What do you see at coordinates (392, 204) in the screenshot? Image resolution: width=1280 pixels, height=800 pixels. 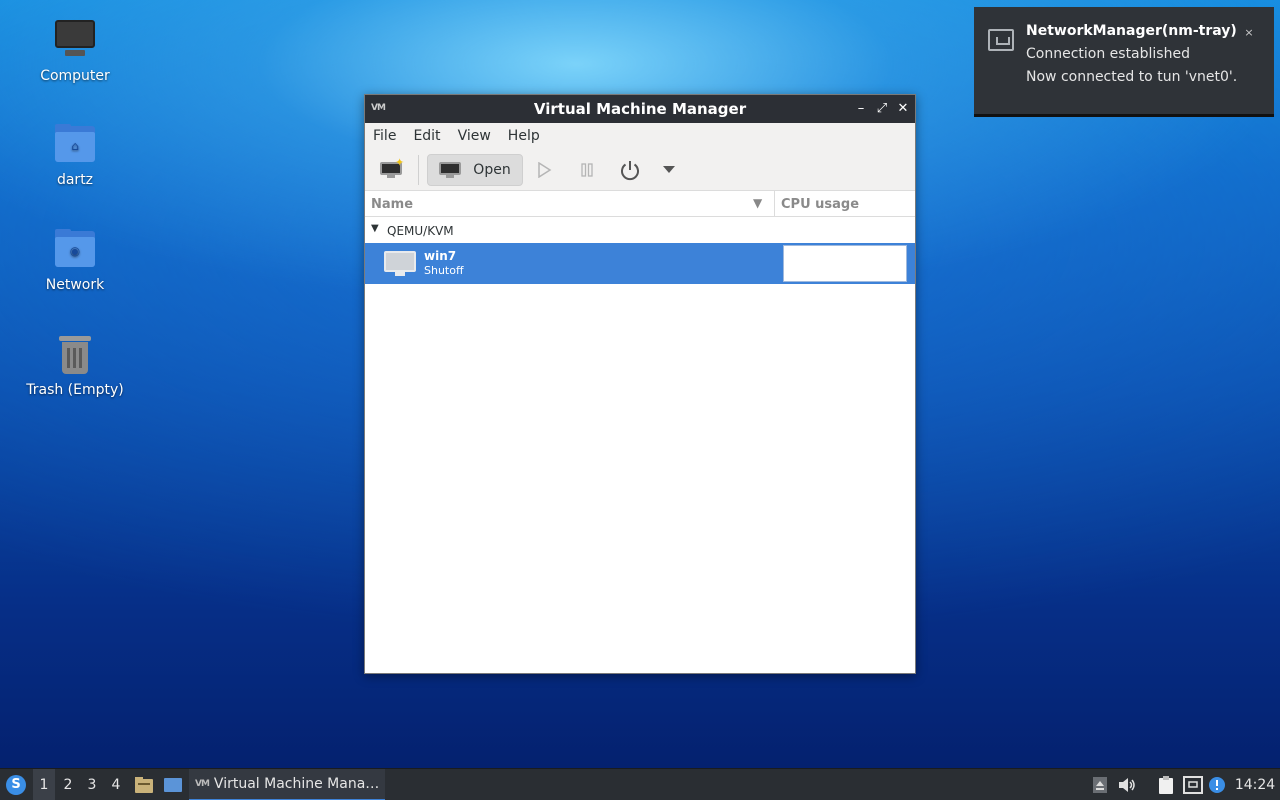 I see `name-column-header: Name` at bounding box center [392, 204].